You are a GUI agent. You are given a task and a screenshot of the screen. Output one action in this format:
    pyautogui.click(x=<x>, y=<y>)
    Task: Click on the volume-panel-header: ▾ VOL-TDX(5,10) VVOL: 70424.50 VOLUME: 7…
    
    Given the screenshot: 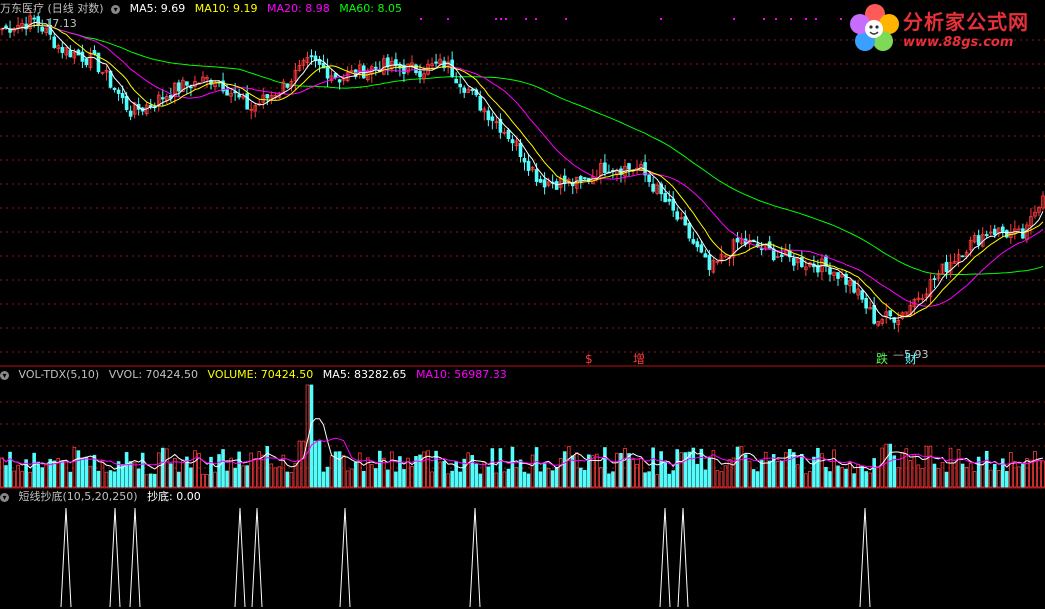 What is the action you would take?
    pyautogui.click(x=256, y=375)
    